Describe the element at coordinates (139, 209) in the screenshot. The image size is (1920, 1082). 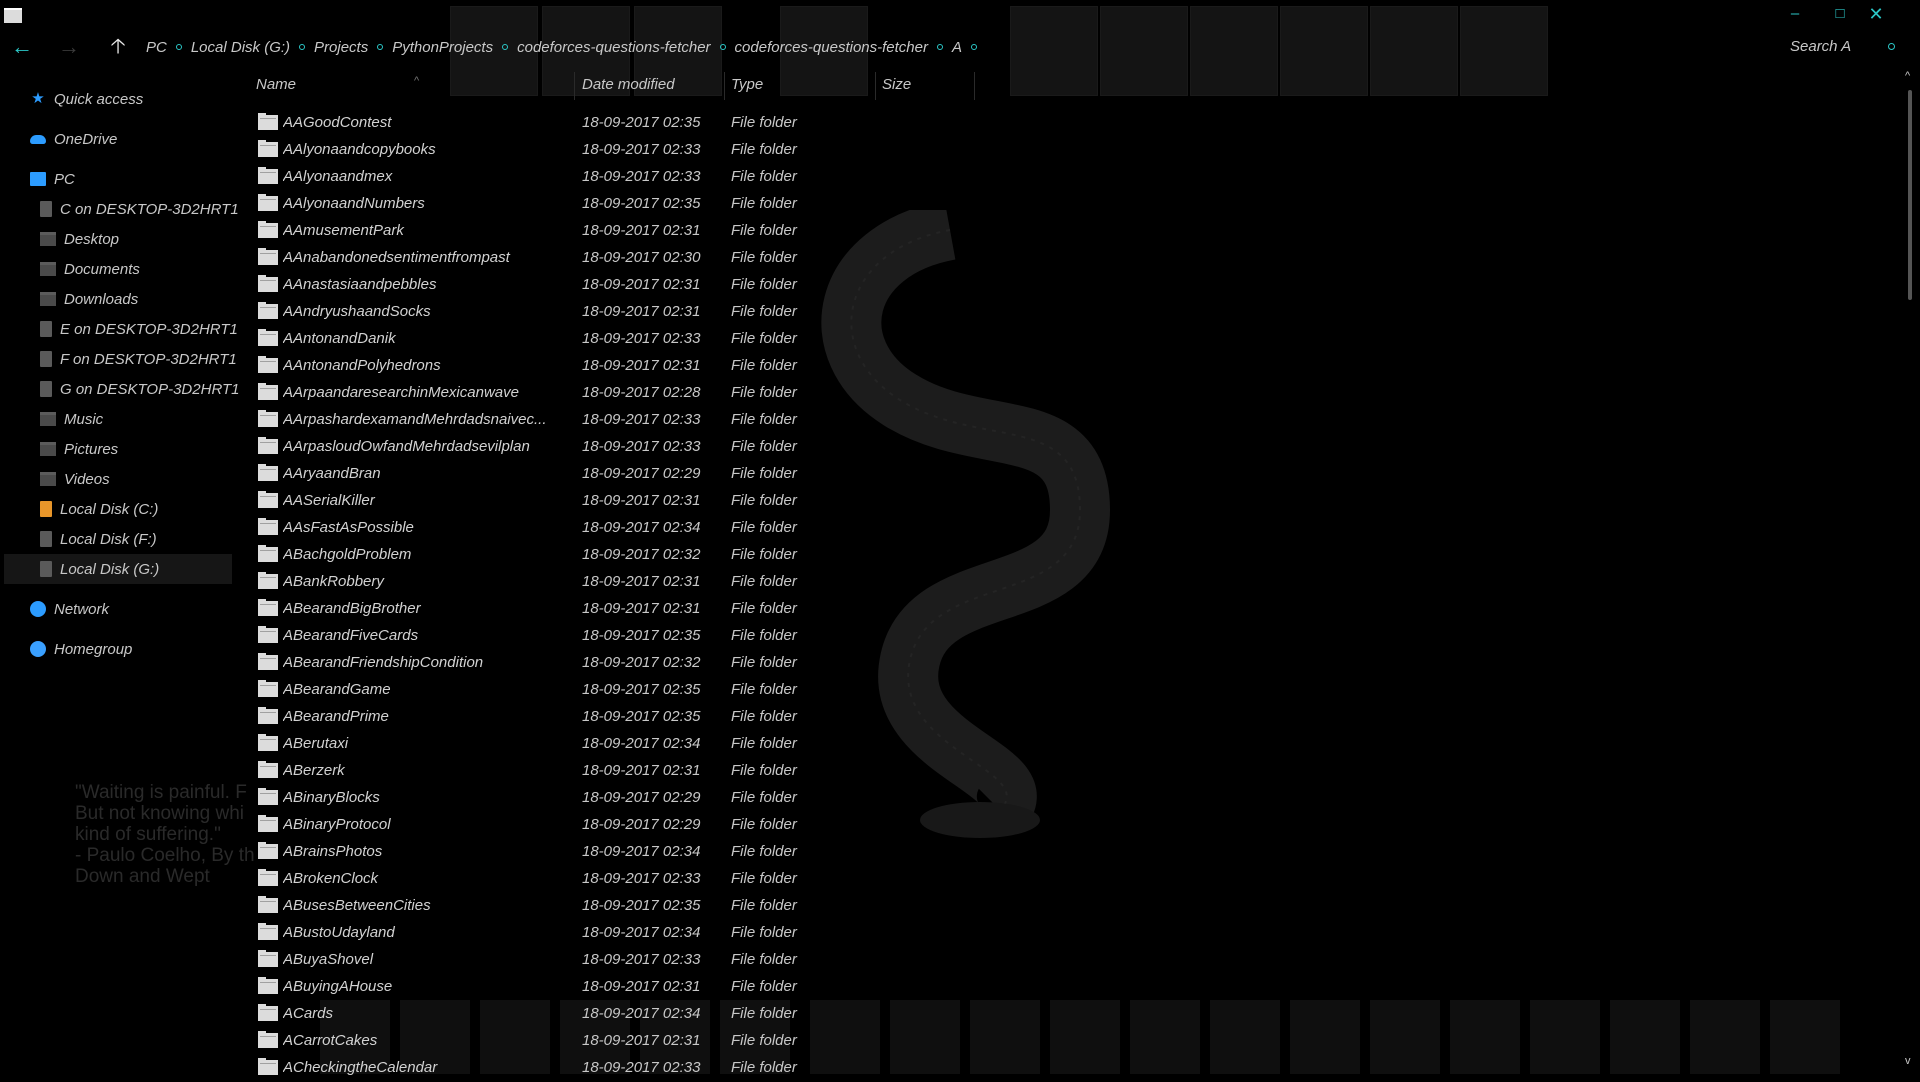
I see `sidebar-item-c-network: C on DESKTOP-3D2HRT1` at that location.